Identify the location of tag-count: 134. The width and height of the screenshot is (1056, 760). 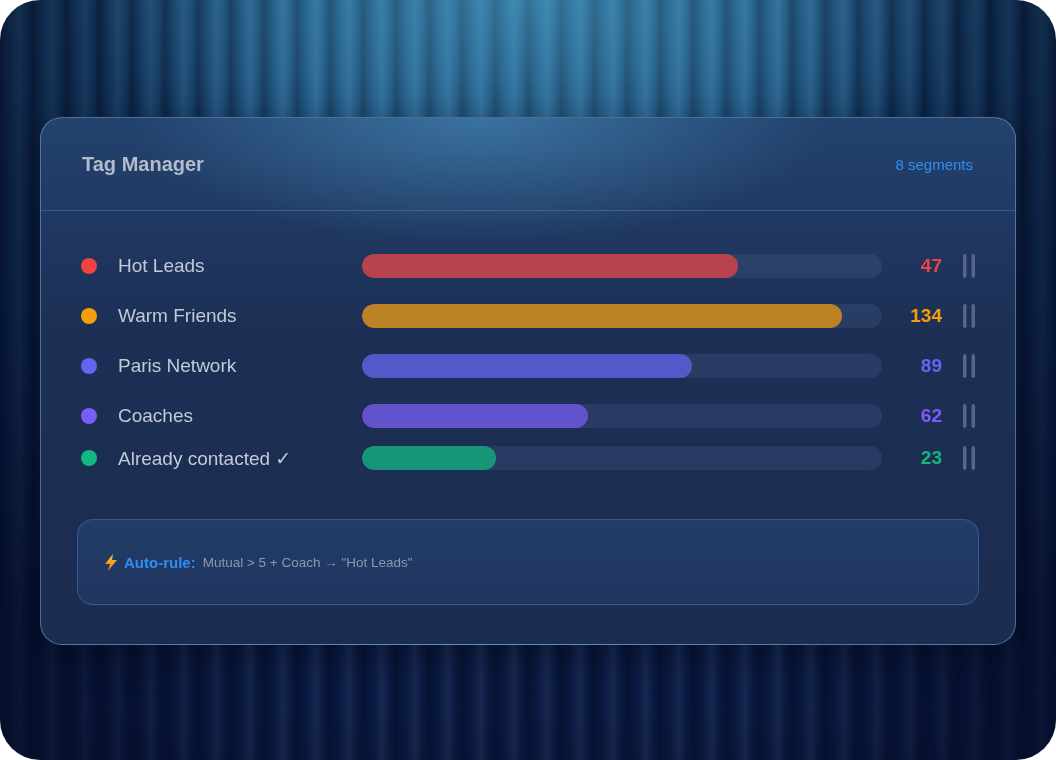
(925, 316).